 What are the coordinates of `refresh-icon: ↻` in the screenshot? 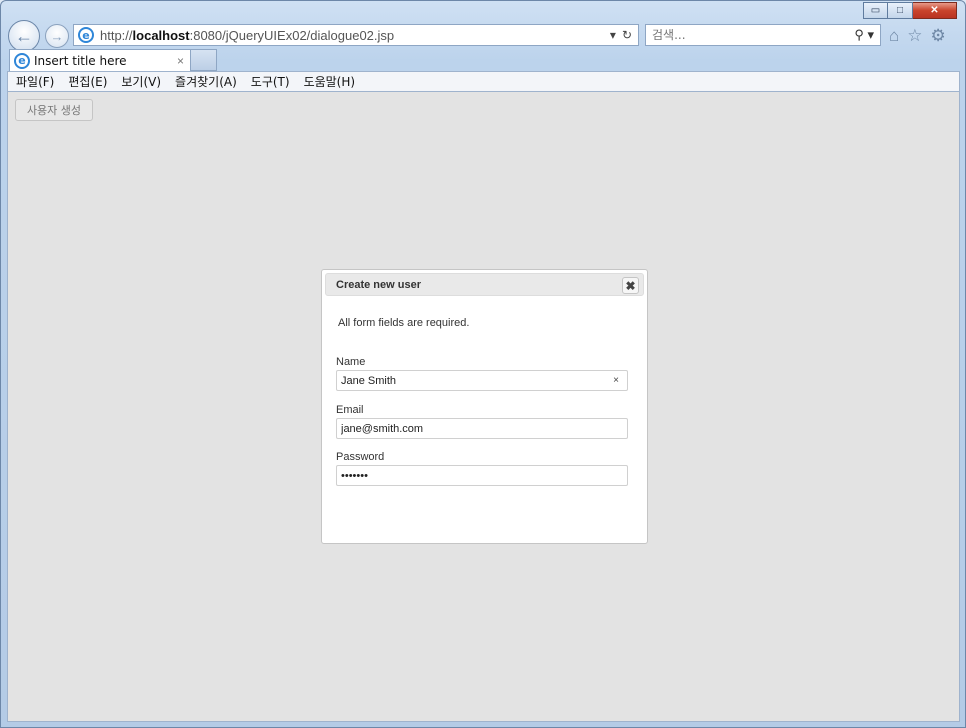 It's located at (627, 35).